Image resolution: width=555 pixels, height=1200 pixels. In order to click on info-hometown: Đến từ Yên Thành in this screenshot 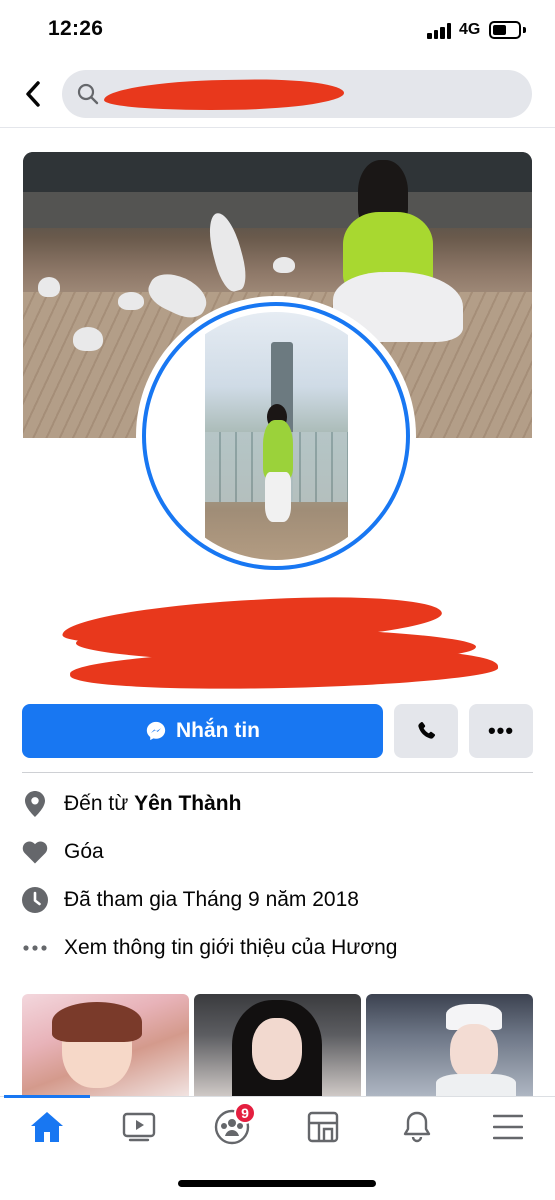, I will do `click(282, 804)`.